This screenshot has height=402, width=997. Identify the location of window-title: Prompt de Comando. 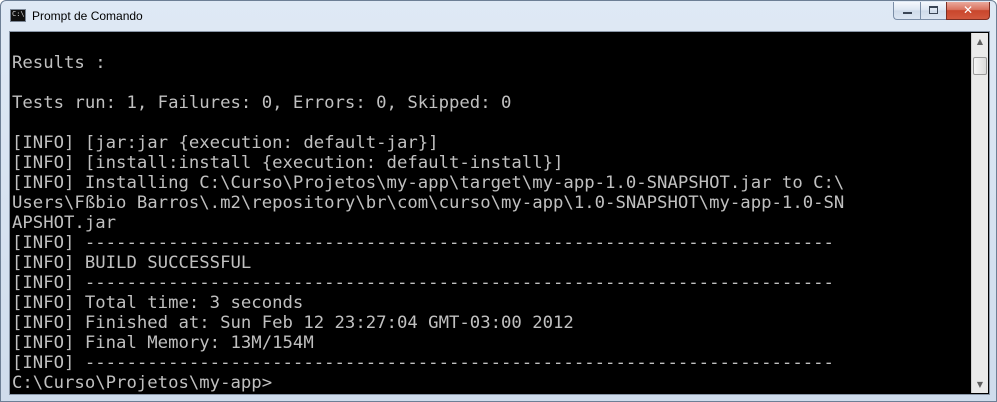
(87, 16).